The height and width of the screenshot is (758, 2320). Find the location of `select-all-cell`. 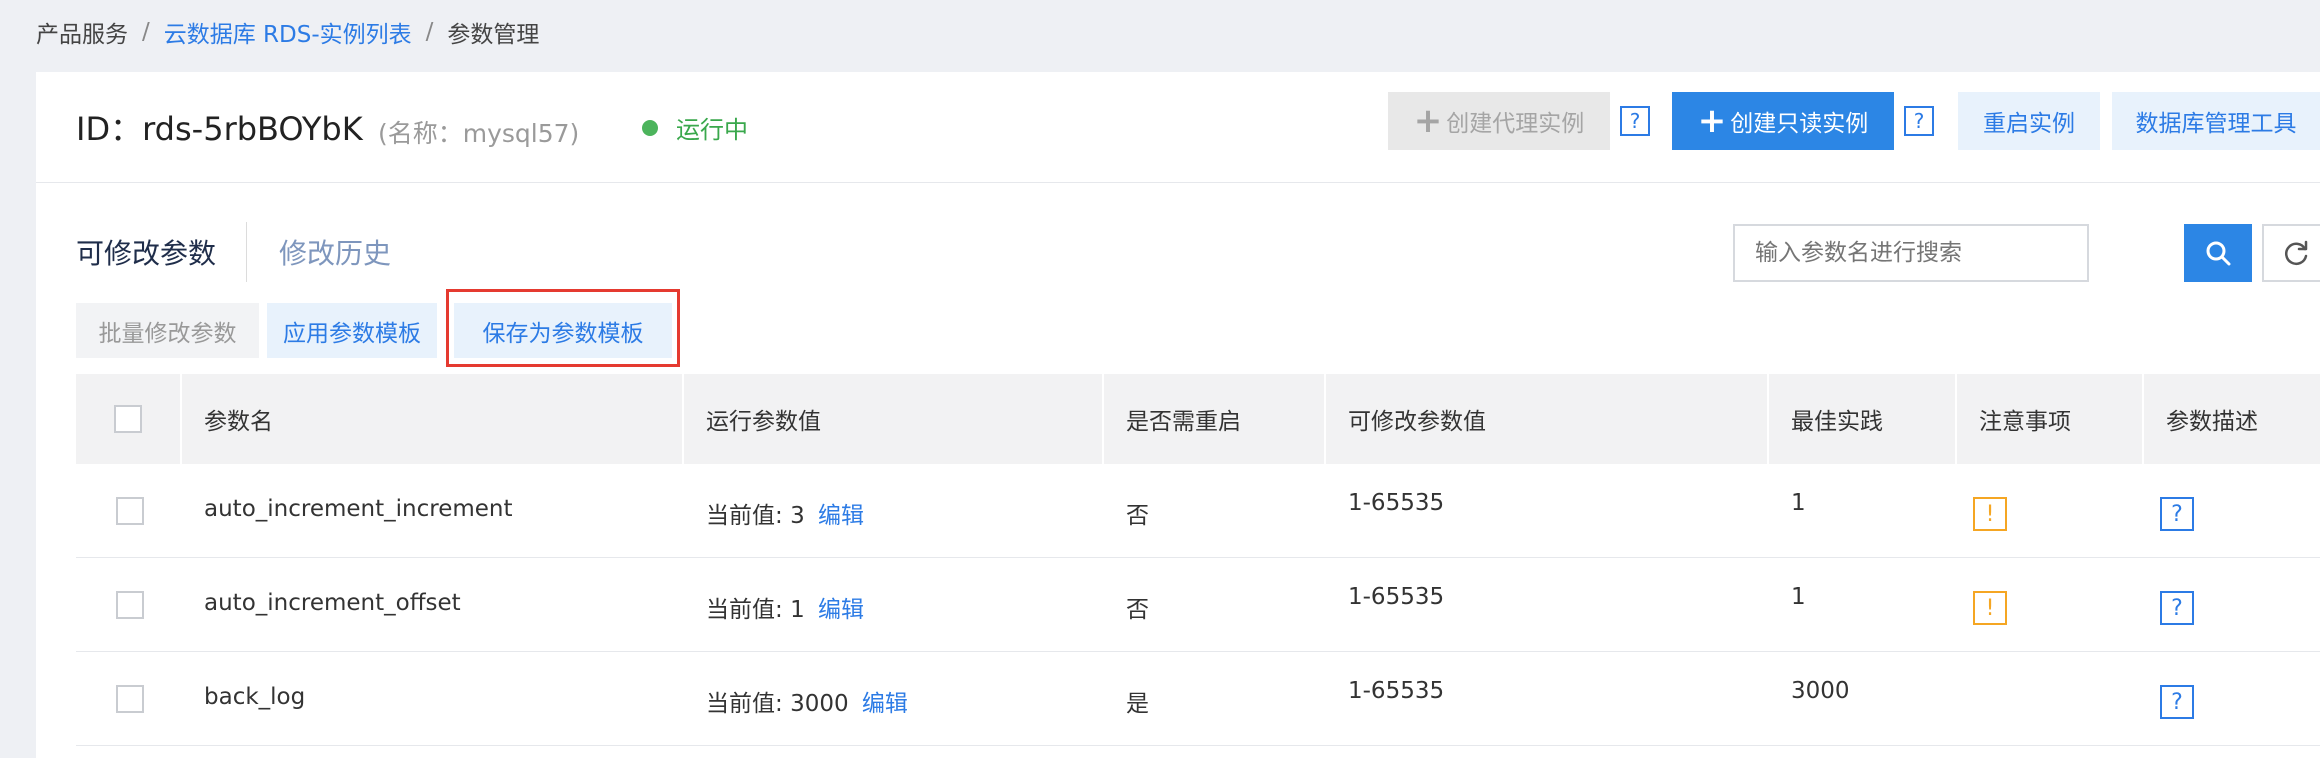

select-all-cell is located at coordinates (129, 419).